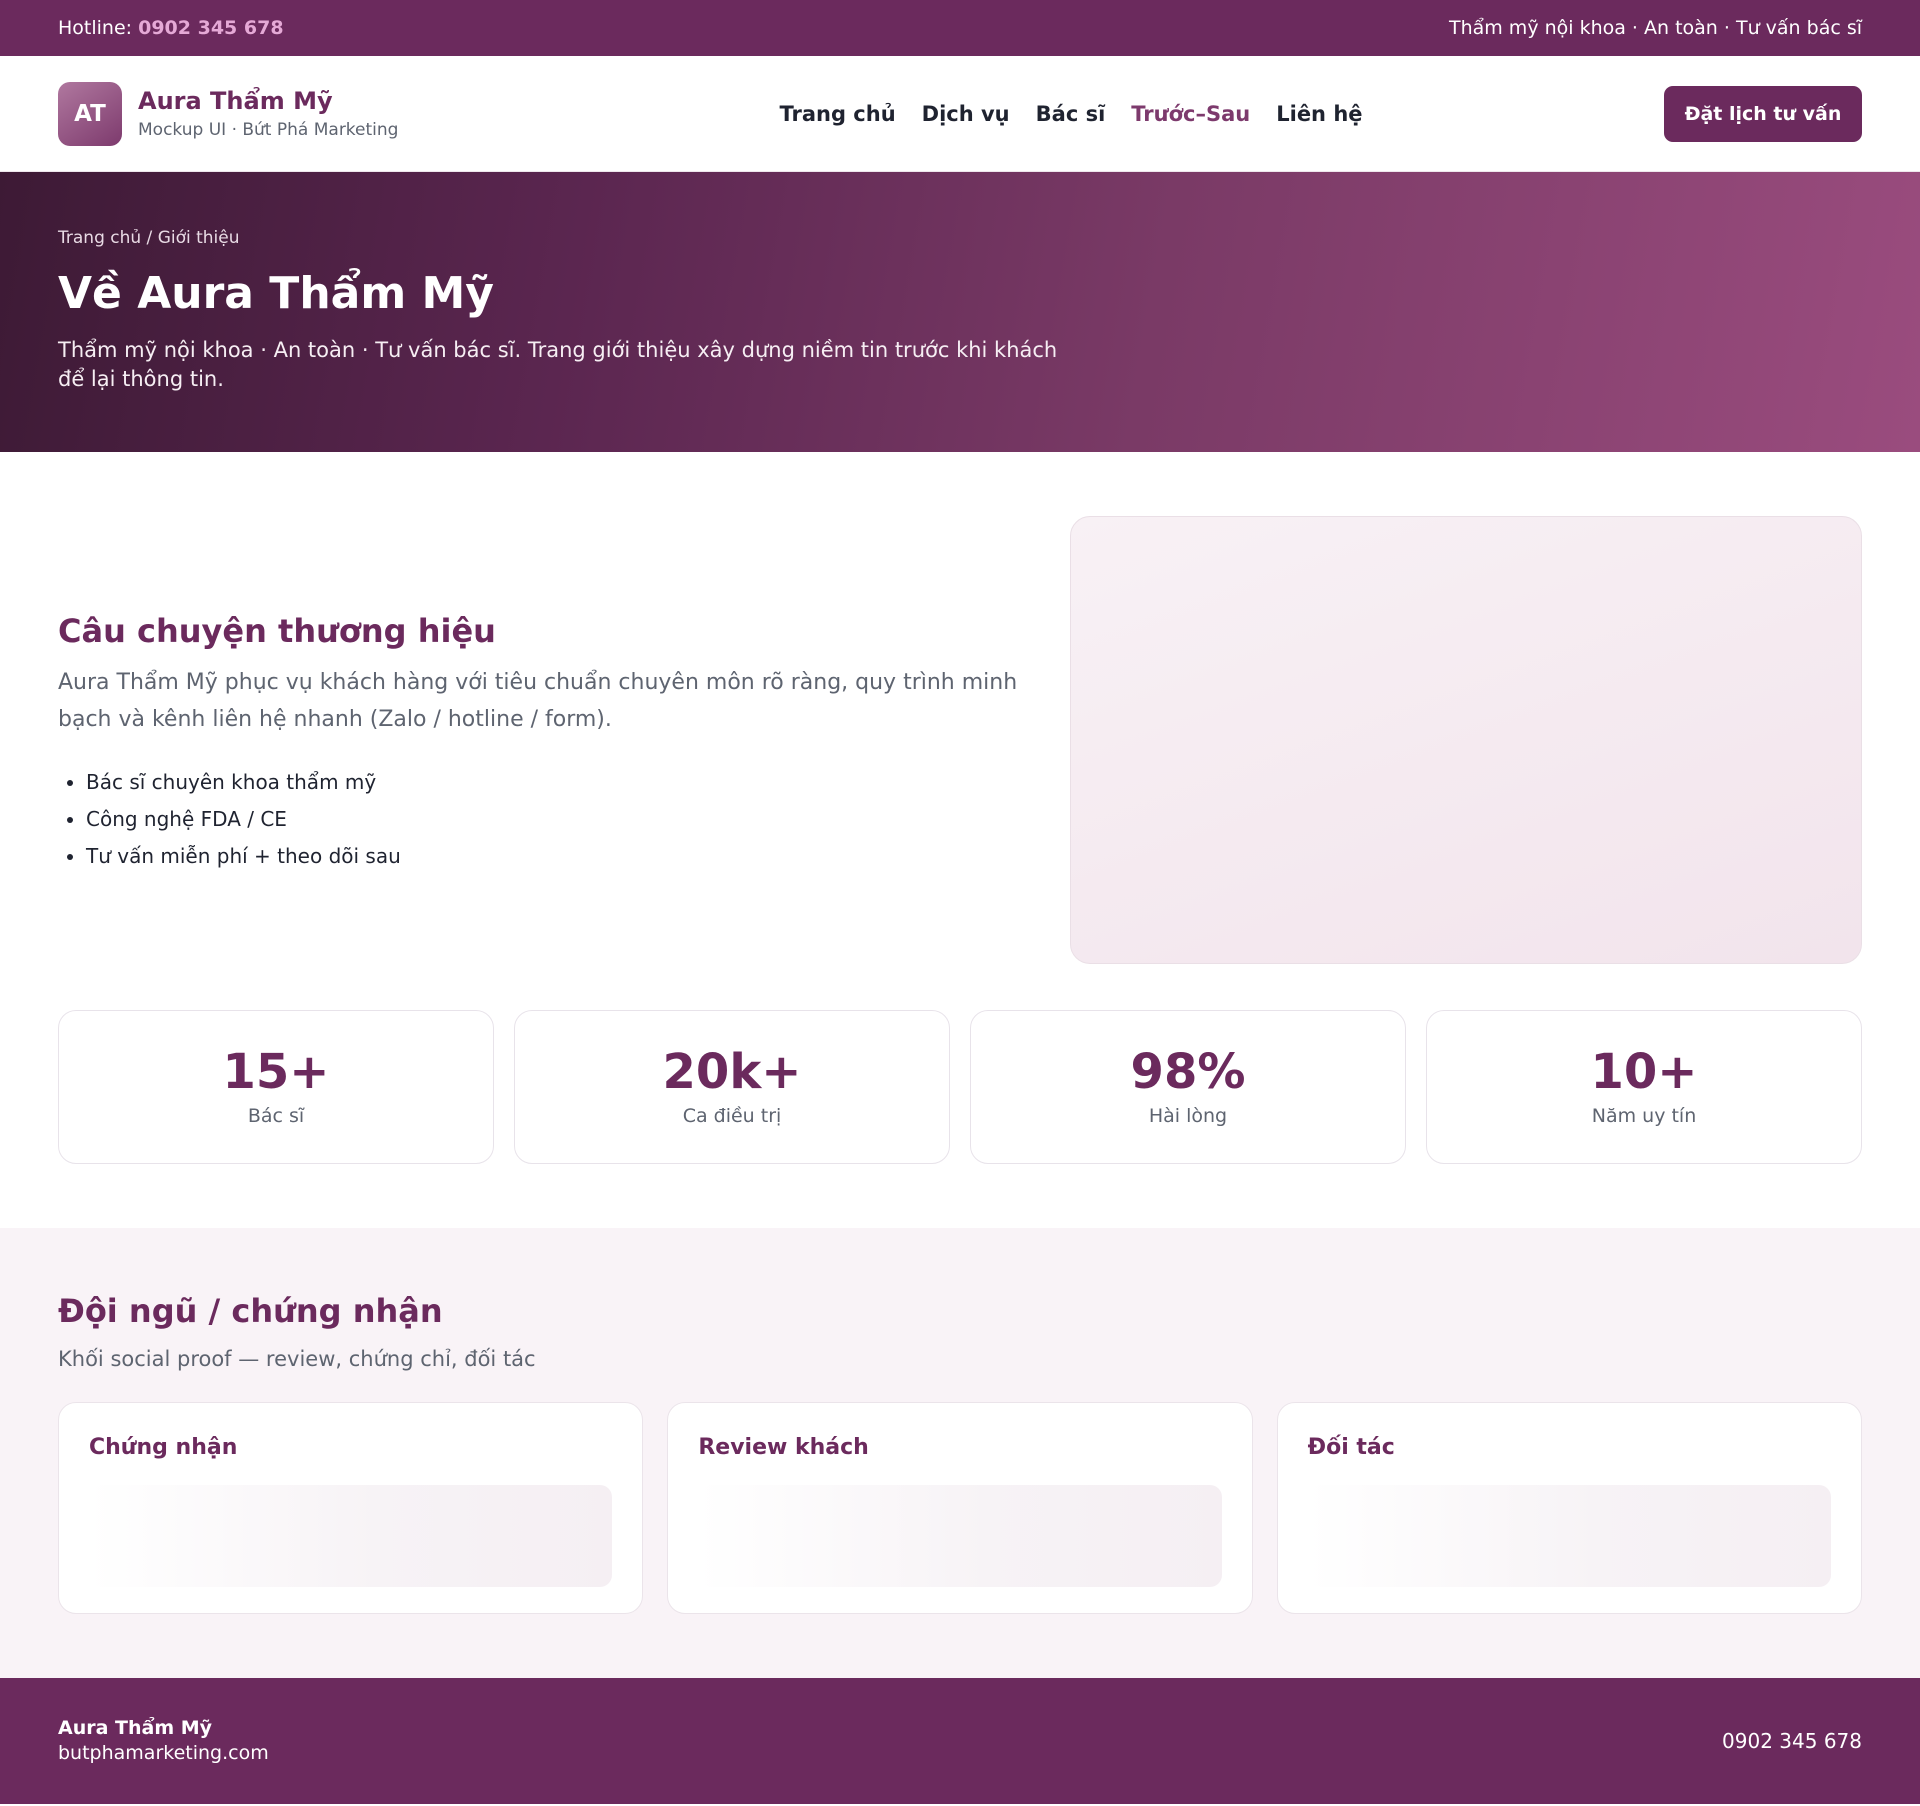  What do you see at coordinates (1792, 1741) in the screenshot?
I see `footer-phone: 0902 345 678` at bounding box center [1792, 1741].